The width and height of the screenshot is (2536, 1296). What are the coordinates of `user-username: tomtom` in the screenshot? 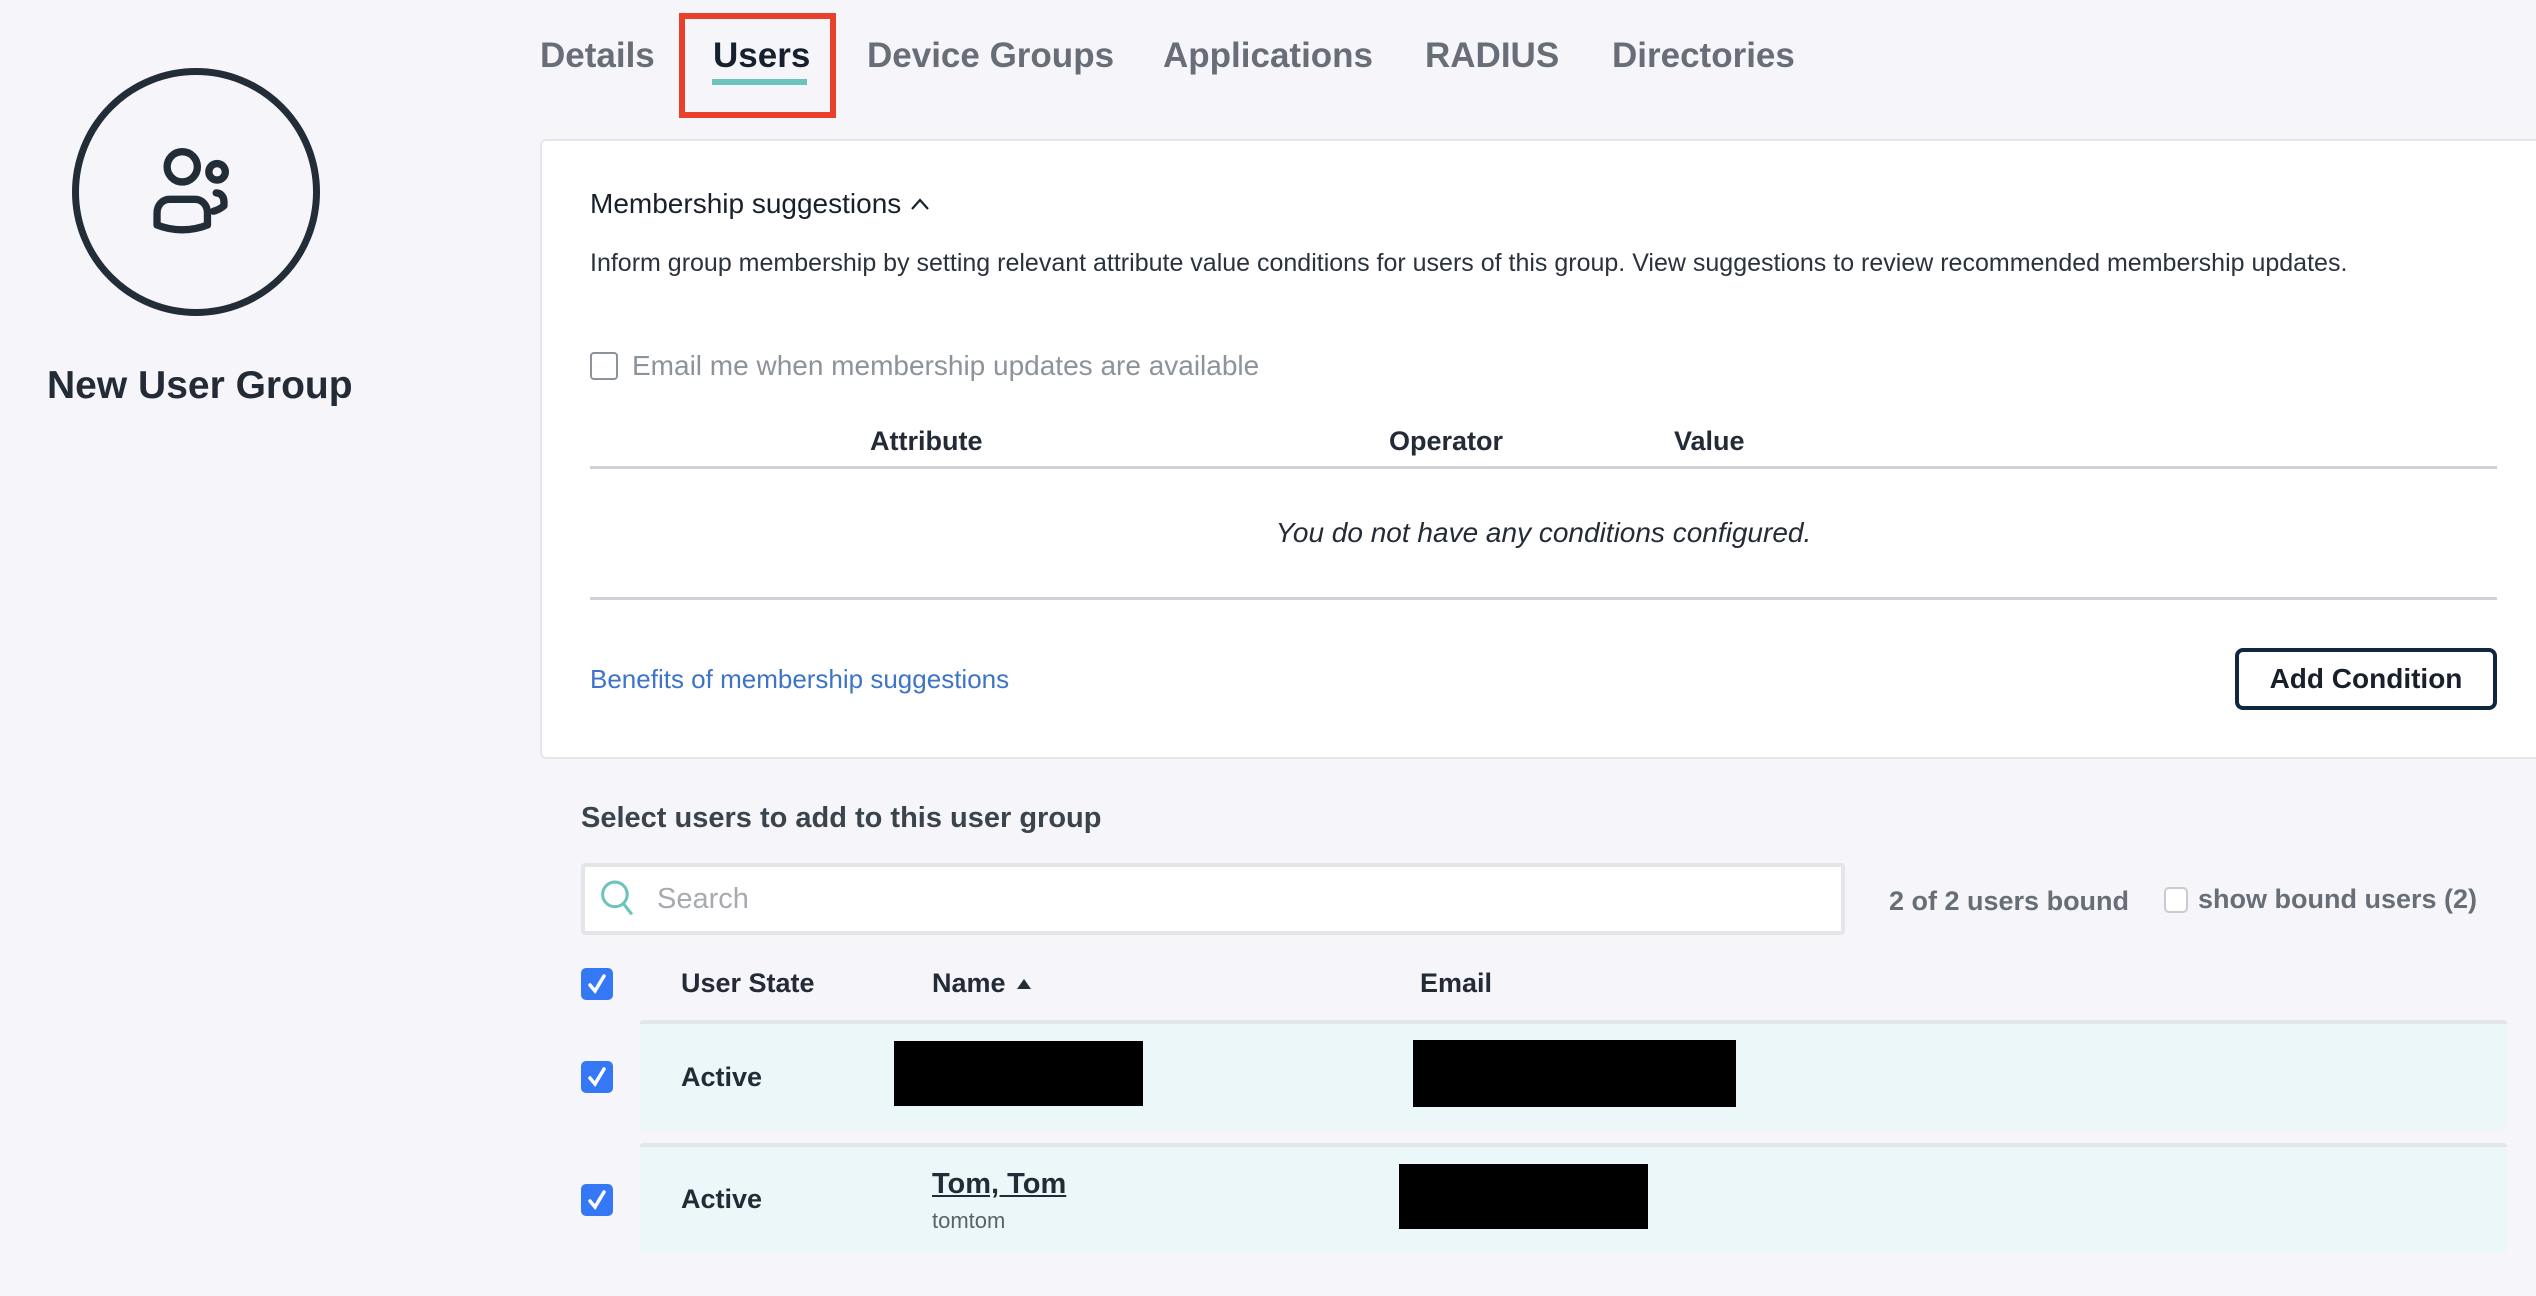 It's located at (969, 1220).